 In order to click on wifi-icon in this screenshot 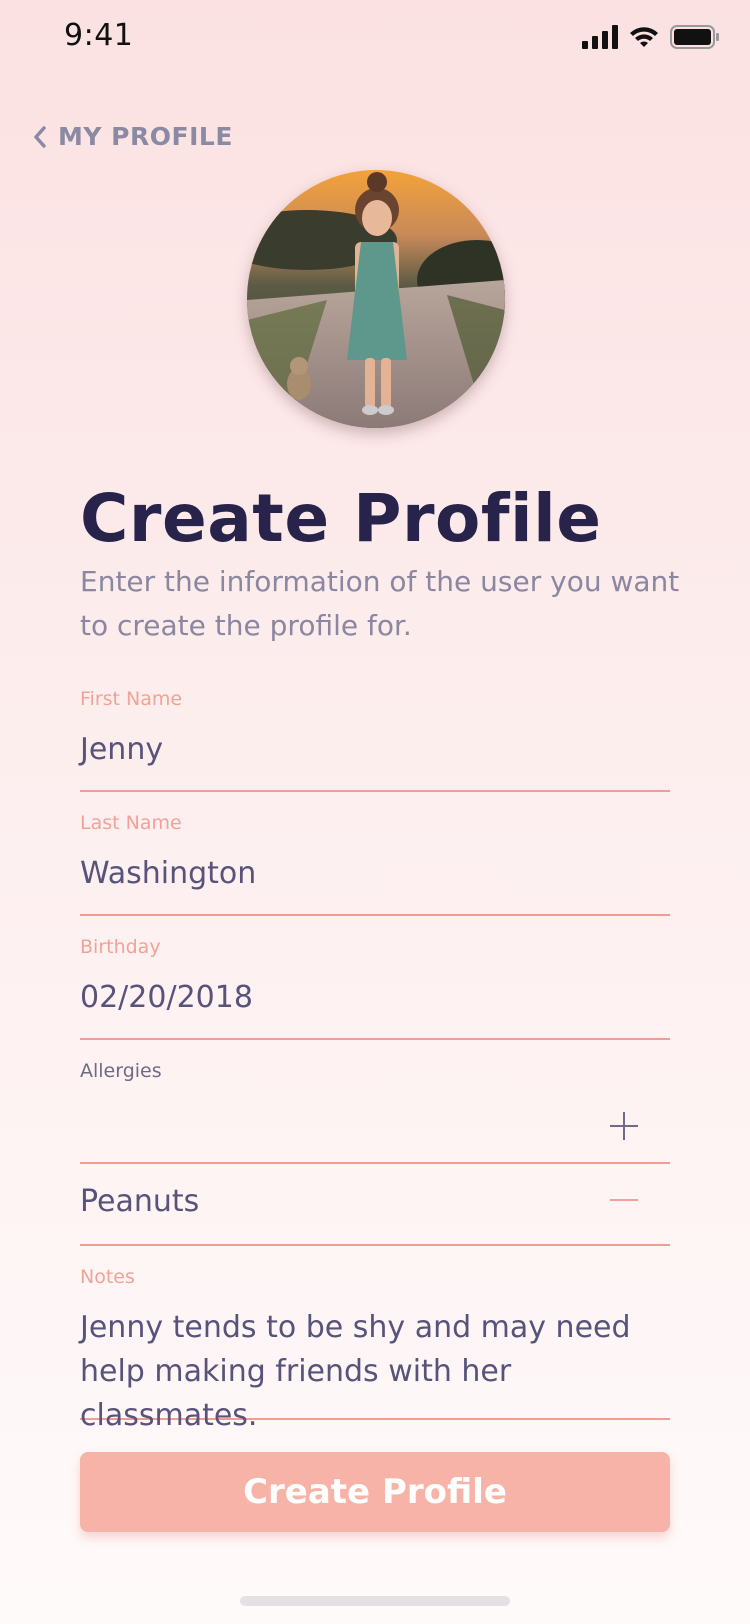, I will do `click(644, 37)`.